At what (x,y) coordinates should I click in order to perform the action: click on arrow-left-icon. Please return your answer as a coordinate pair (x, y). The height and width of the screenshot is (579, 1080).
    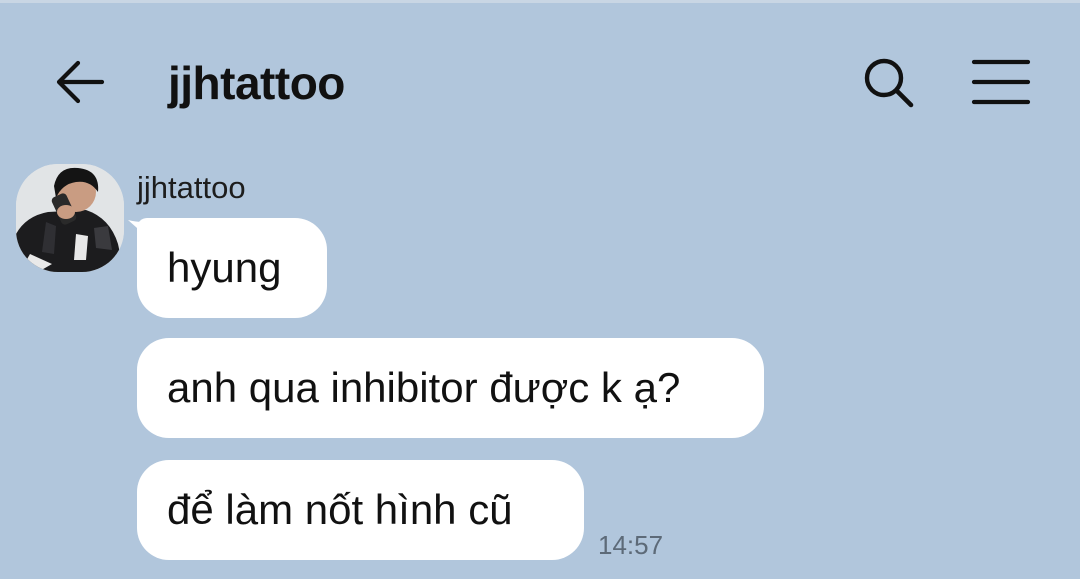
    Looking at the image, I should click on (80, 82).